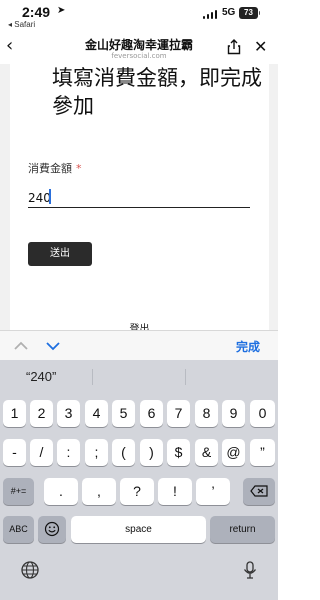  I want to click on page-url: feversocial.com, so click(139, 56).